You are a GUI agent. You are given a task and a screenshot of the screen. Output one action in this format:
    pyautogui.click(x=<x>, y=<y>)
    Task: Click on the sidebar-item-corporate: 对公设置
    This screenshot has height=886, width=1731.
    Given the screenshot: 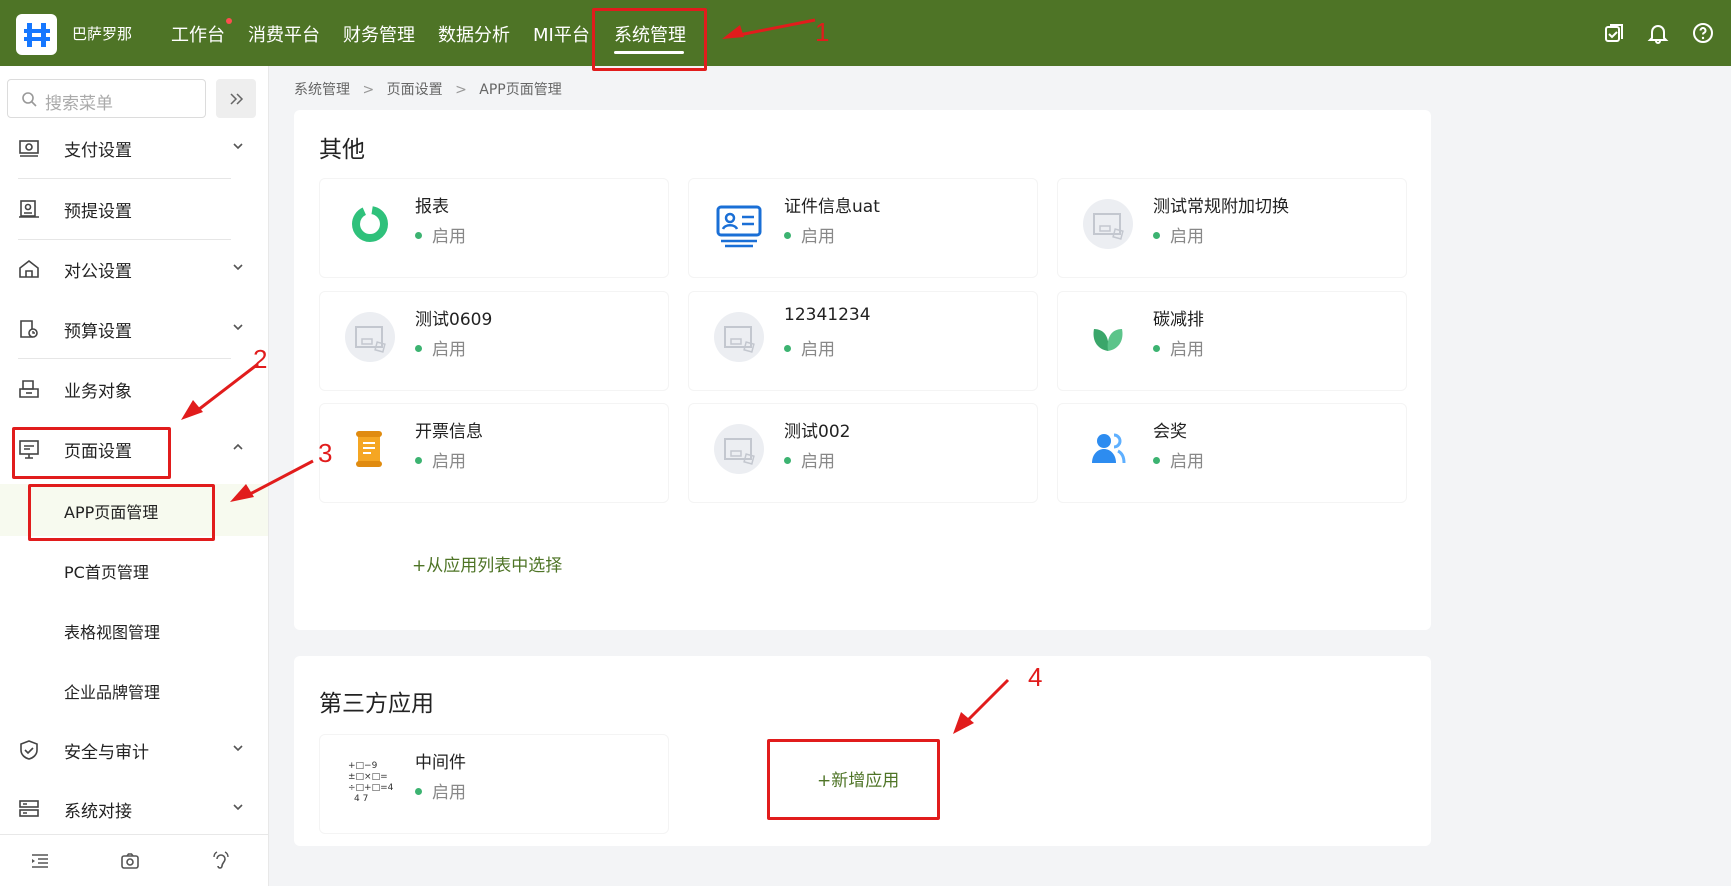 What is the action you would take?
    pyautogui.click(x=134, y=269)
    